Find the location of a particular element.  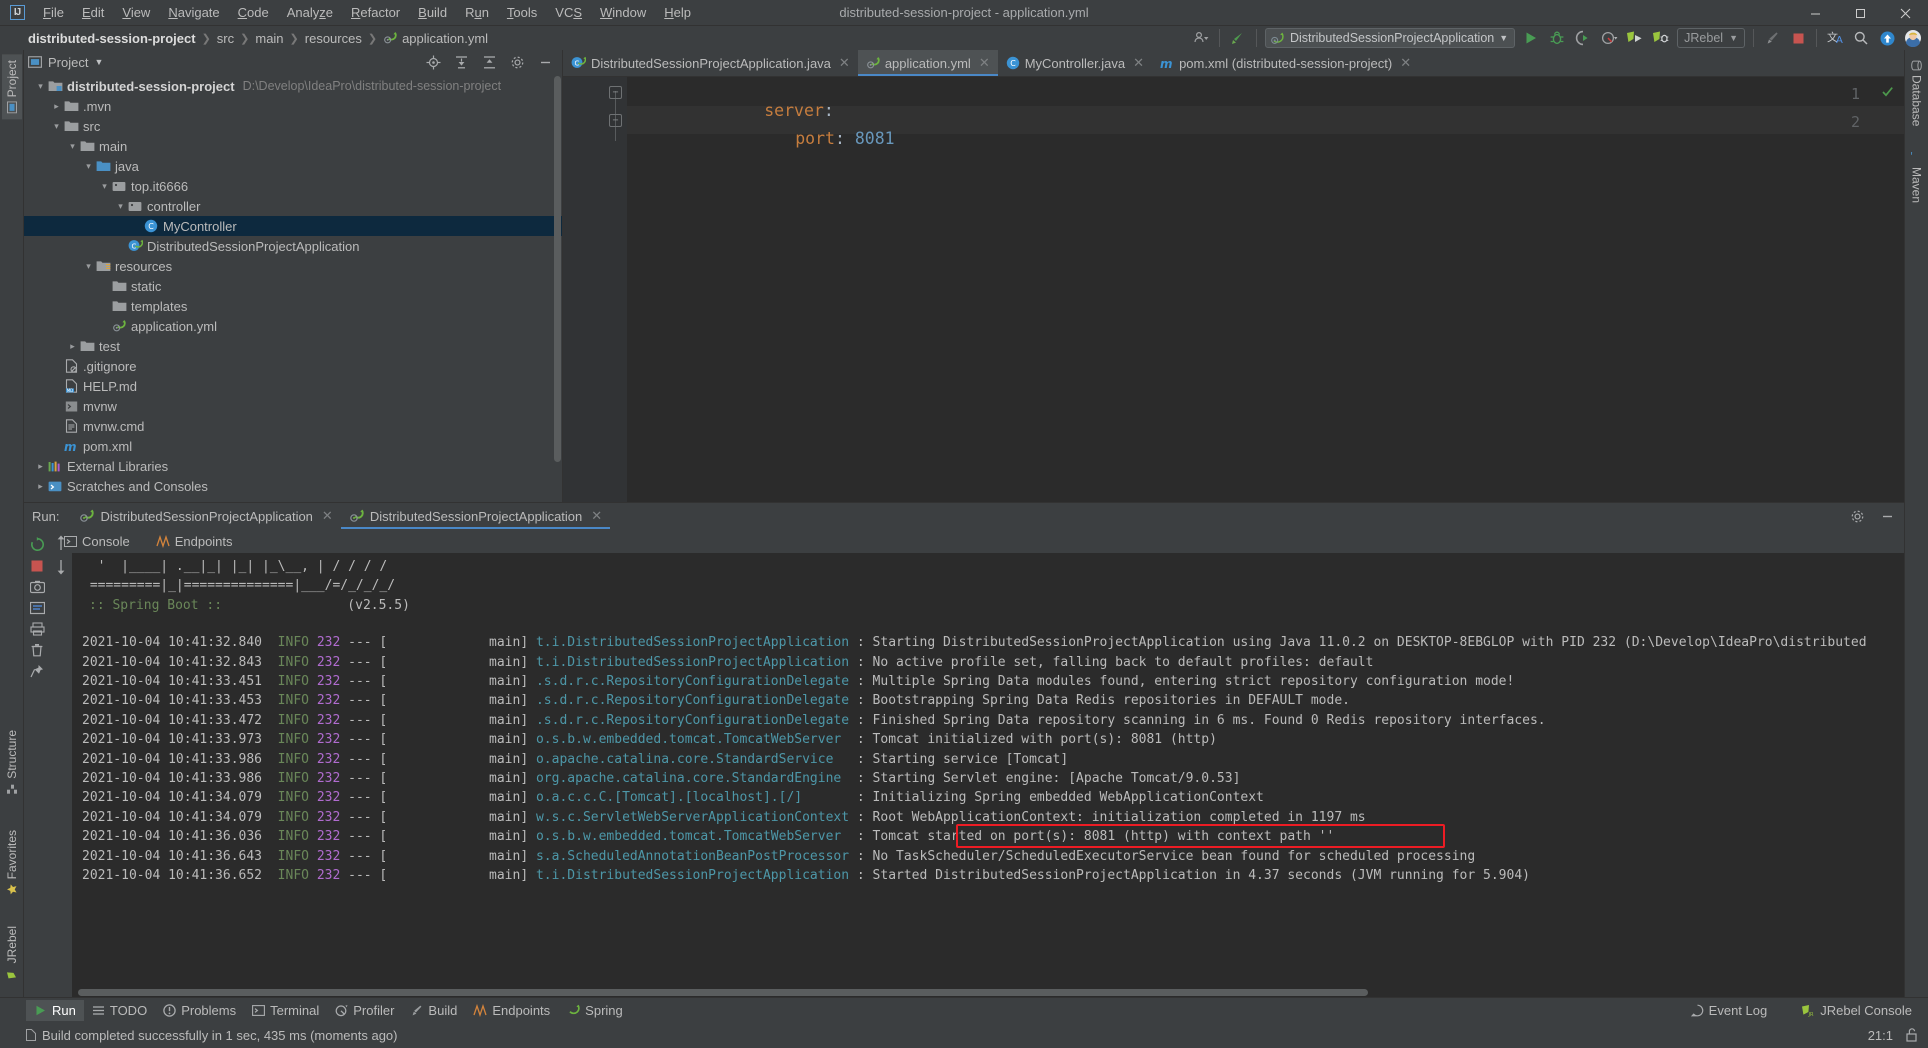

sidebar-item-project: Project is located at coordinates (11, 87).